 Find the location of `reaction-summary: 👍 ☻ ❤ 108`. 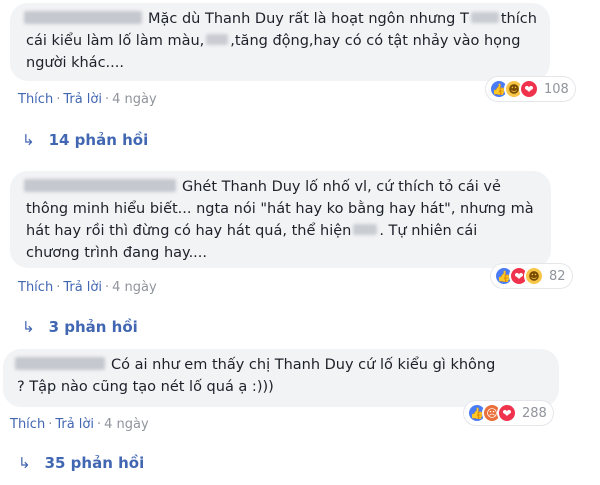

reaction-summary: 👍 ☻ ❤ 108 is located at coordinates (530, 89).